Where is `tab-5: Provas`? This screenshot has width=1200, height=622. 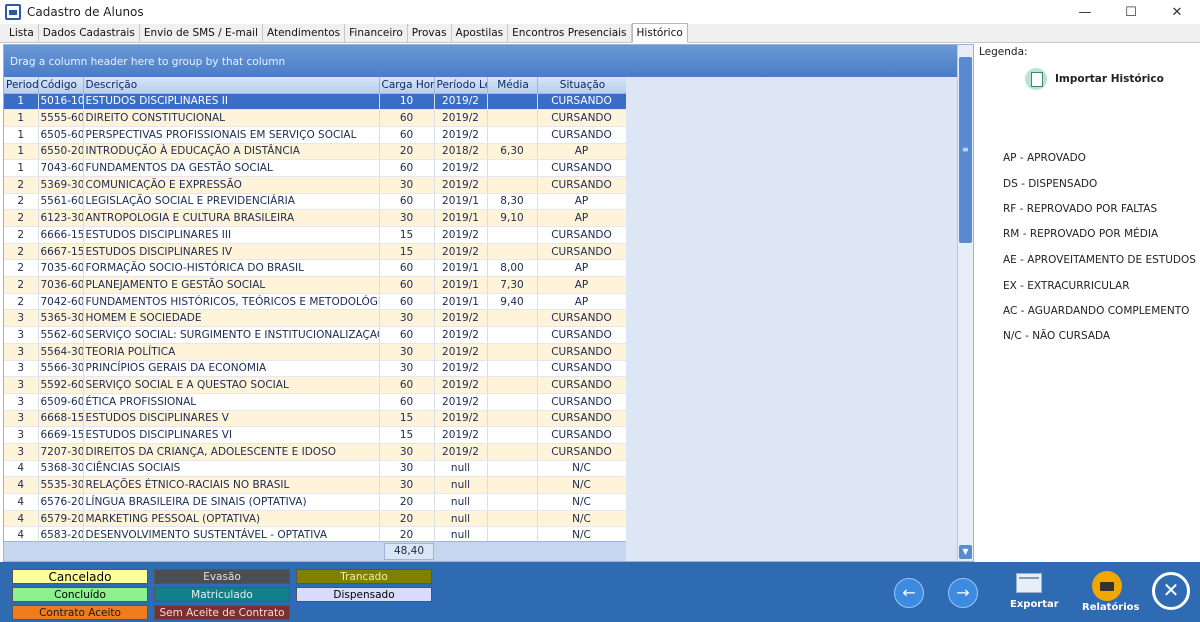 tab-5: Provas is located at coordinates (430, 33).